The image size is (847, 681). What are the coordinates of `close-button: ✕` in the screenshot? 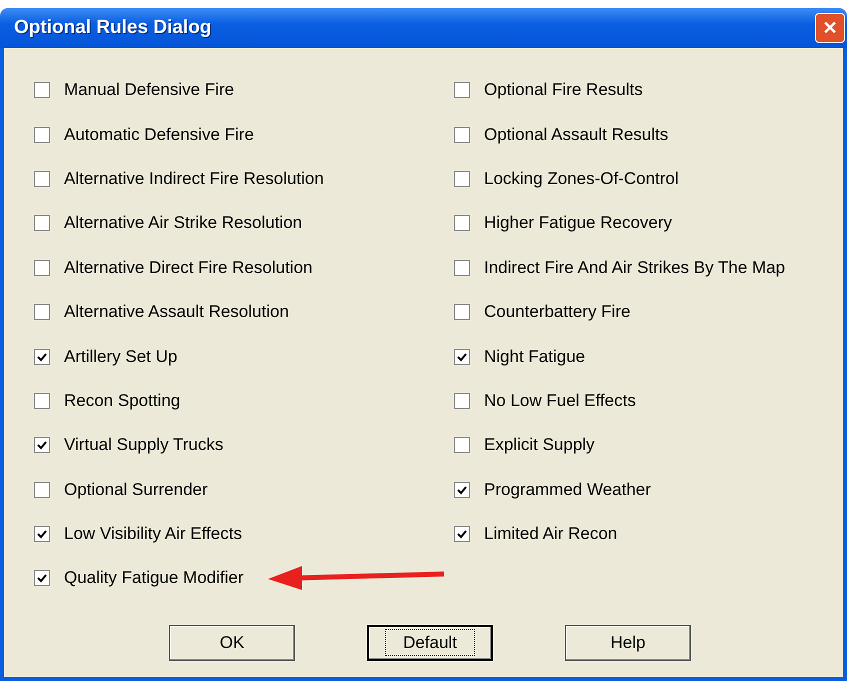 It's located at (830, 28).